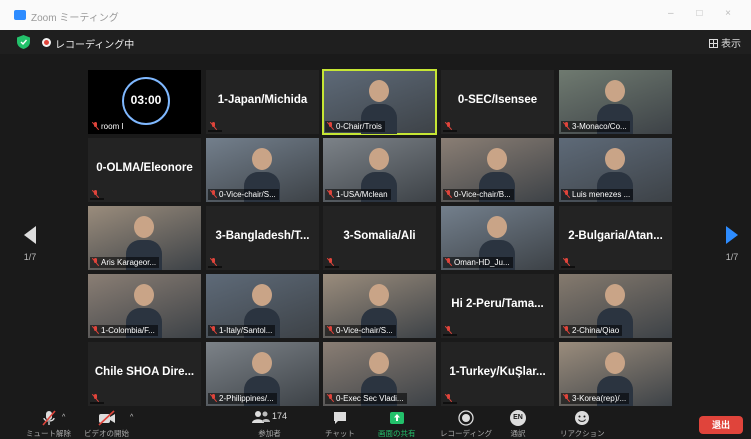 The width and height of the screenshot is (751, 439). I want to click on participant-label: 1-USA/Mclean, so click(358, 194).